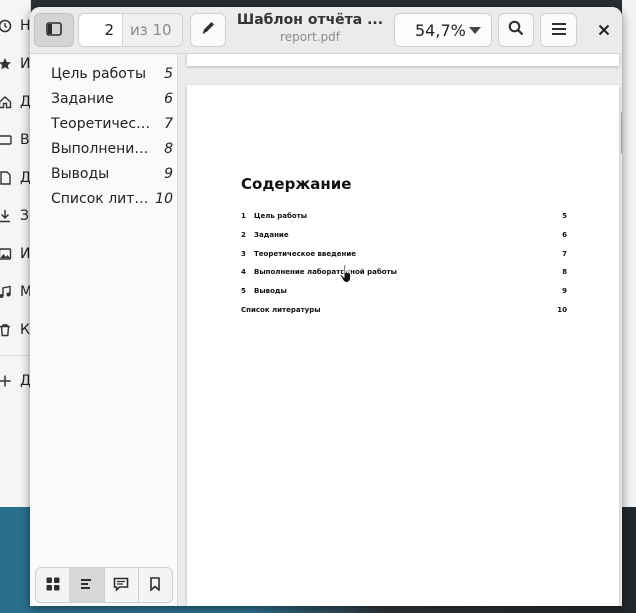  Describe the element at coordinates (6, 292) in the screenshot. I see `music-icon` at that location.